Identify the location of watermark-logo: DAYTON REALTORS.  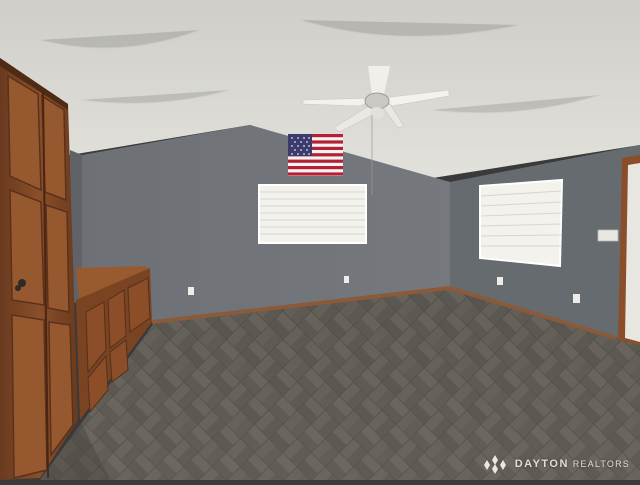
(555, 464).